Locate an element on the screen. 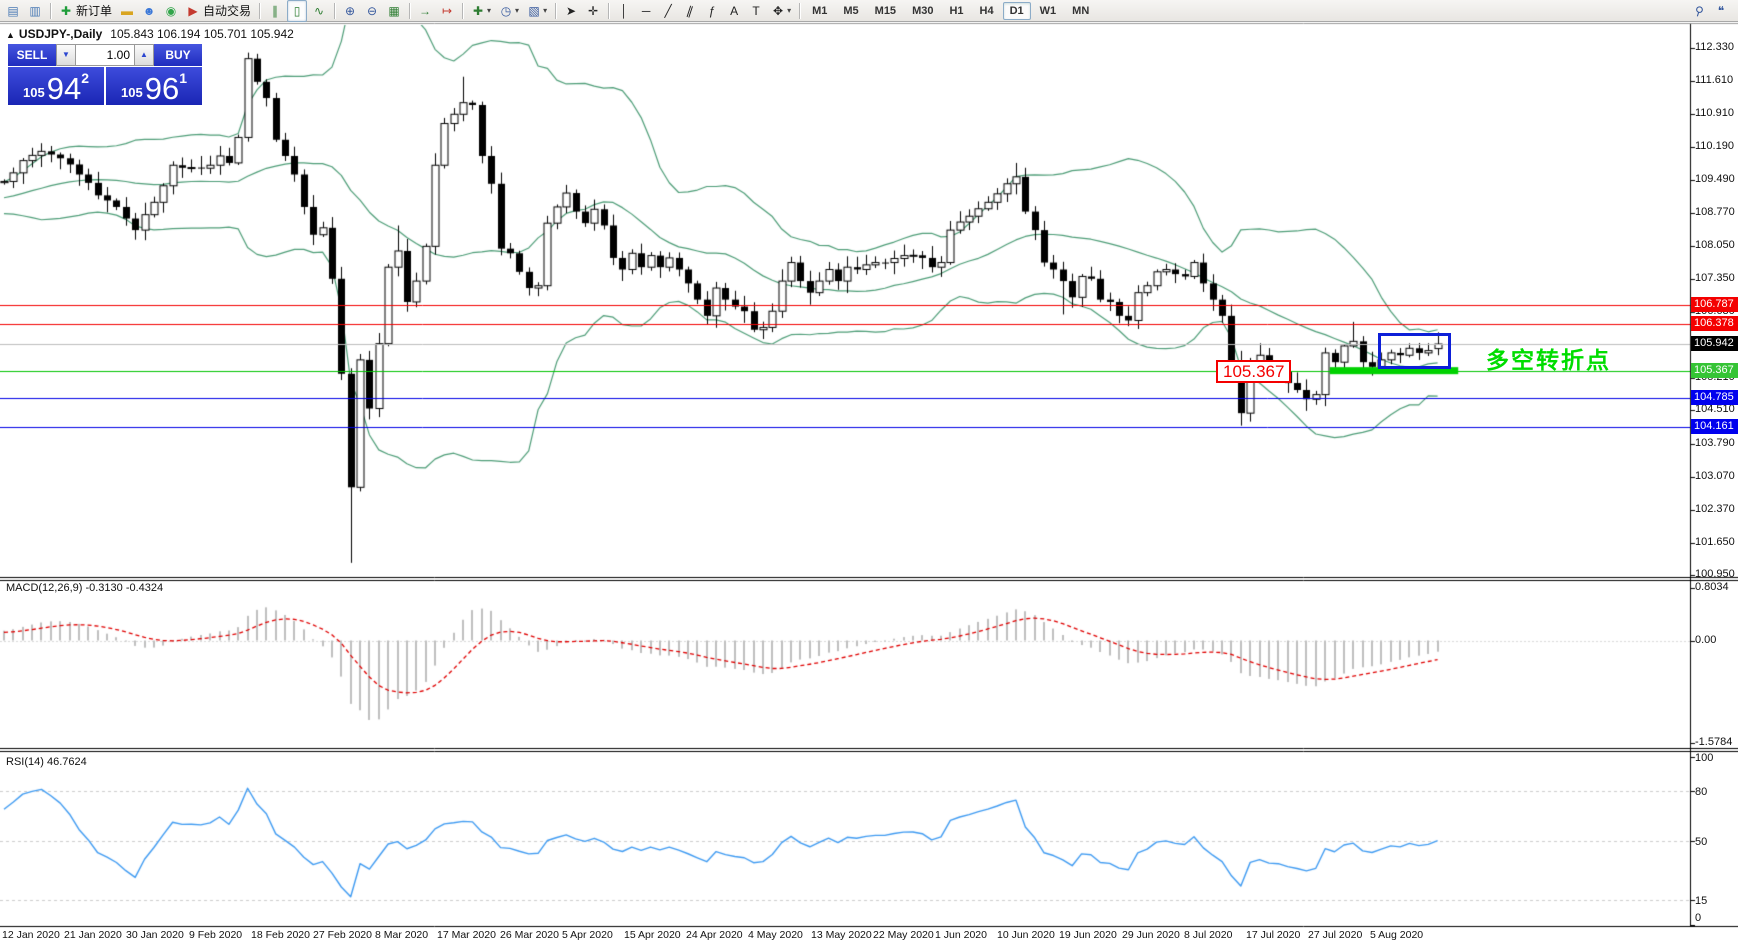 The height and width of the screenshot is (946, 1738). toolbar-group: ▤ ▥ is located at coordinates (24, 11).